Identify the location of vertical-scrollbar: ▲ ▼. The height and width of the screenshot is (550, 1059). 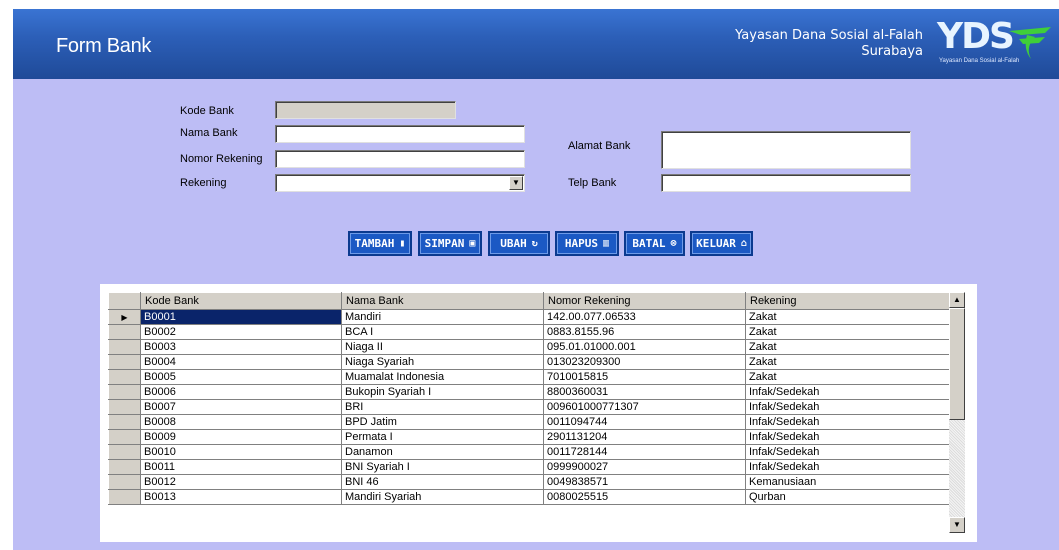
(957, 412).